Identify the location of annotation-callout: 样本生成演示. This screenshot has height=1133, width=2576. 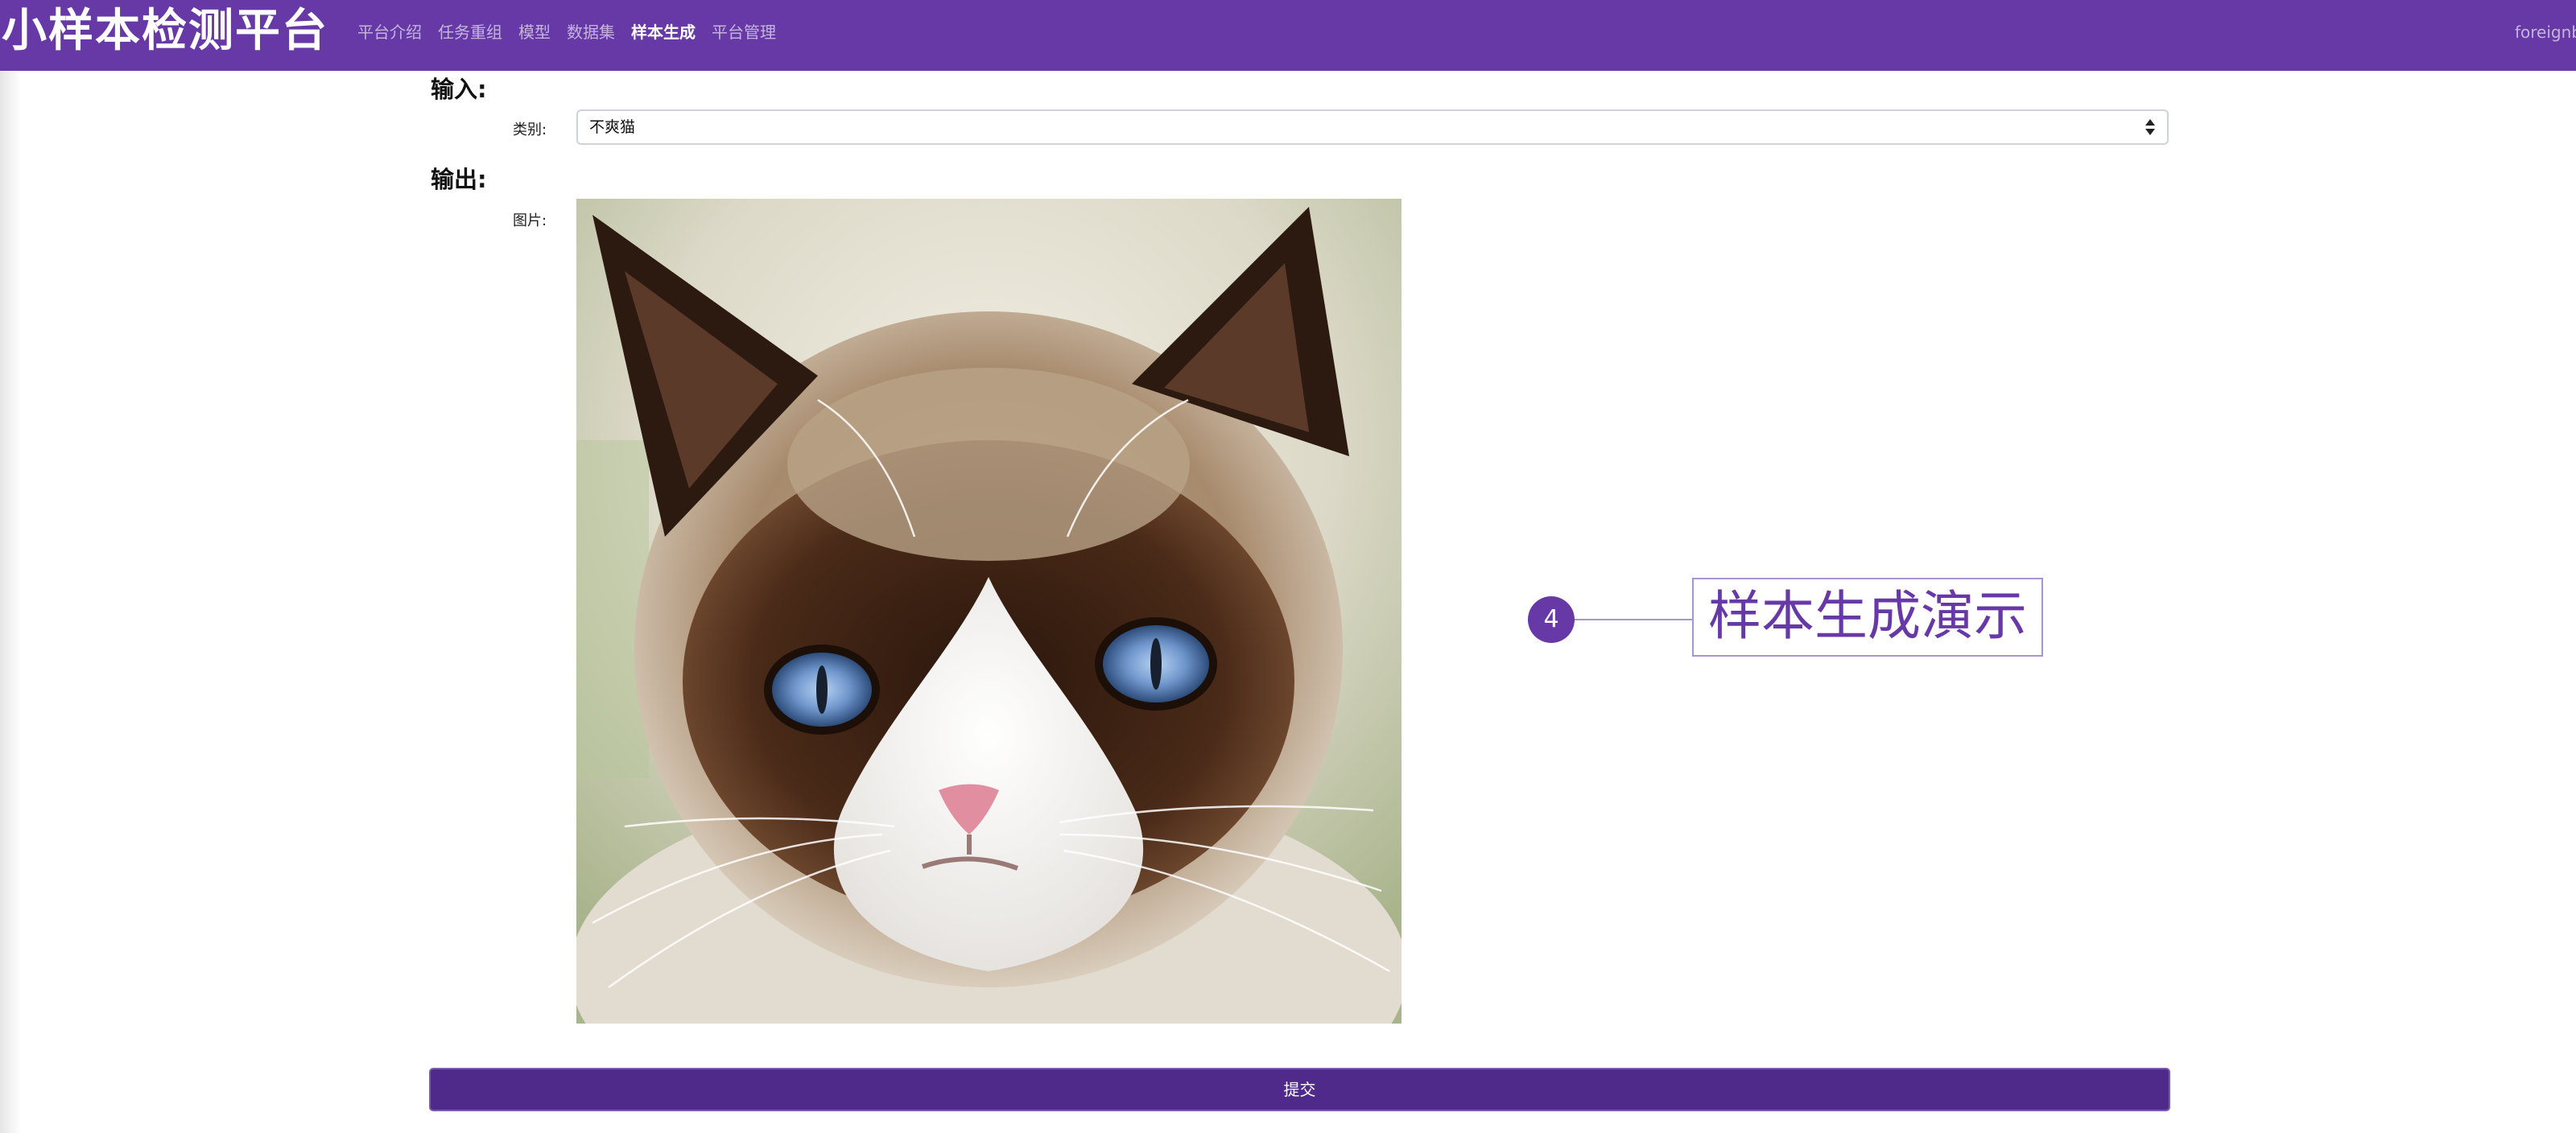
(1867, 617).